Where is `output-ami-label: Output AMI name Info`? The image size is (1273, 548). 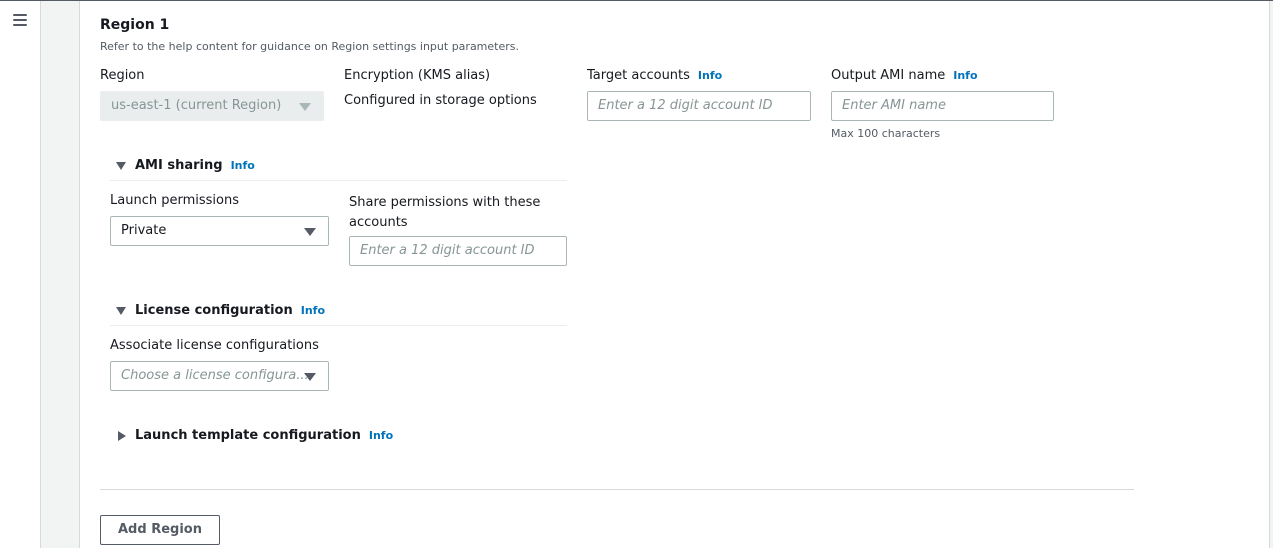 output-ami-label: Output AMI name Info is located at coordinates (904, 75).